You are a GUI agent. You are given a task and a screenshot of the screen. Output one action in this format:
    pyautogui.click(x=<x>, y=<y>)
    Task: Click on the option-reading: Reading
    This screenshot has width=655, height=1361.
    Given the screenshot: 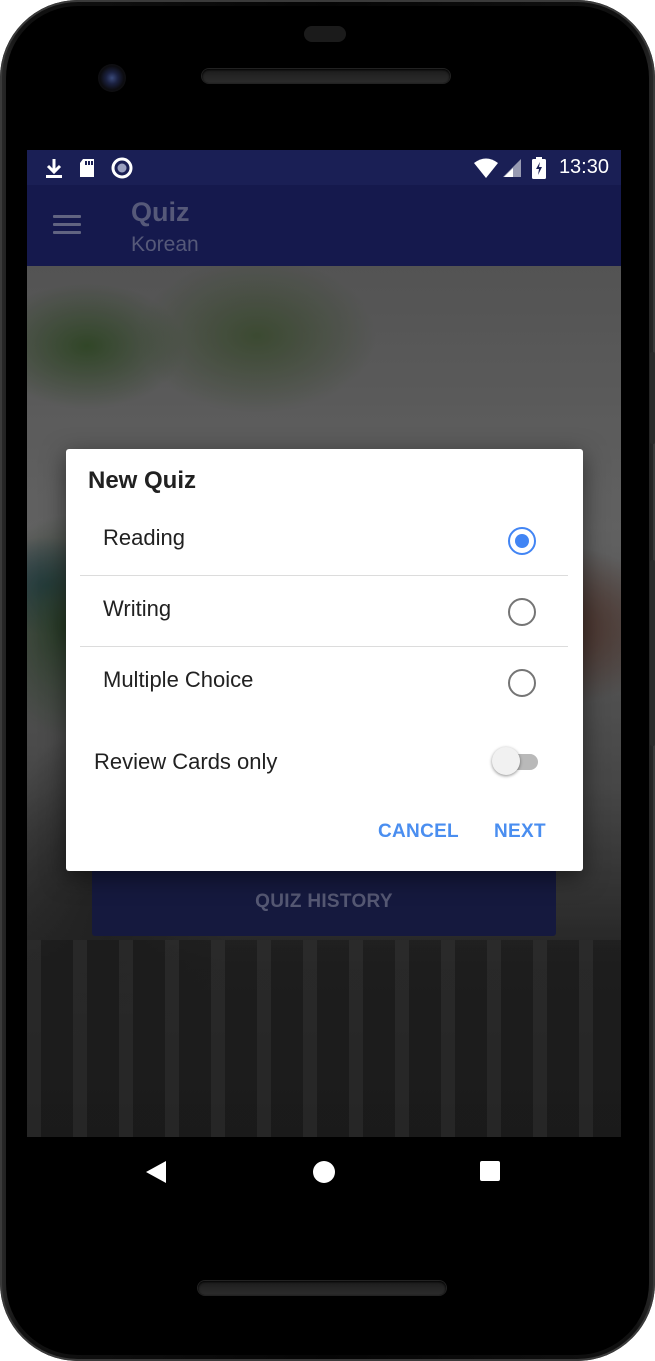 What is the action you would take?
    pyautogui.click(x=324, y=540)
    